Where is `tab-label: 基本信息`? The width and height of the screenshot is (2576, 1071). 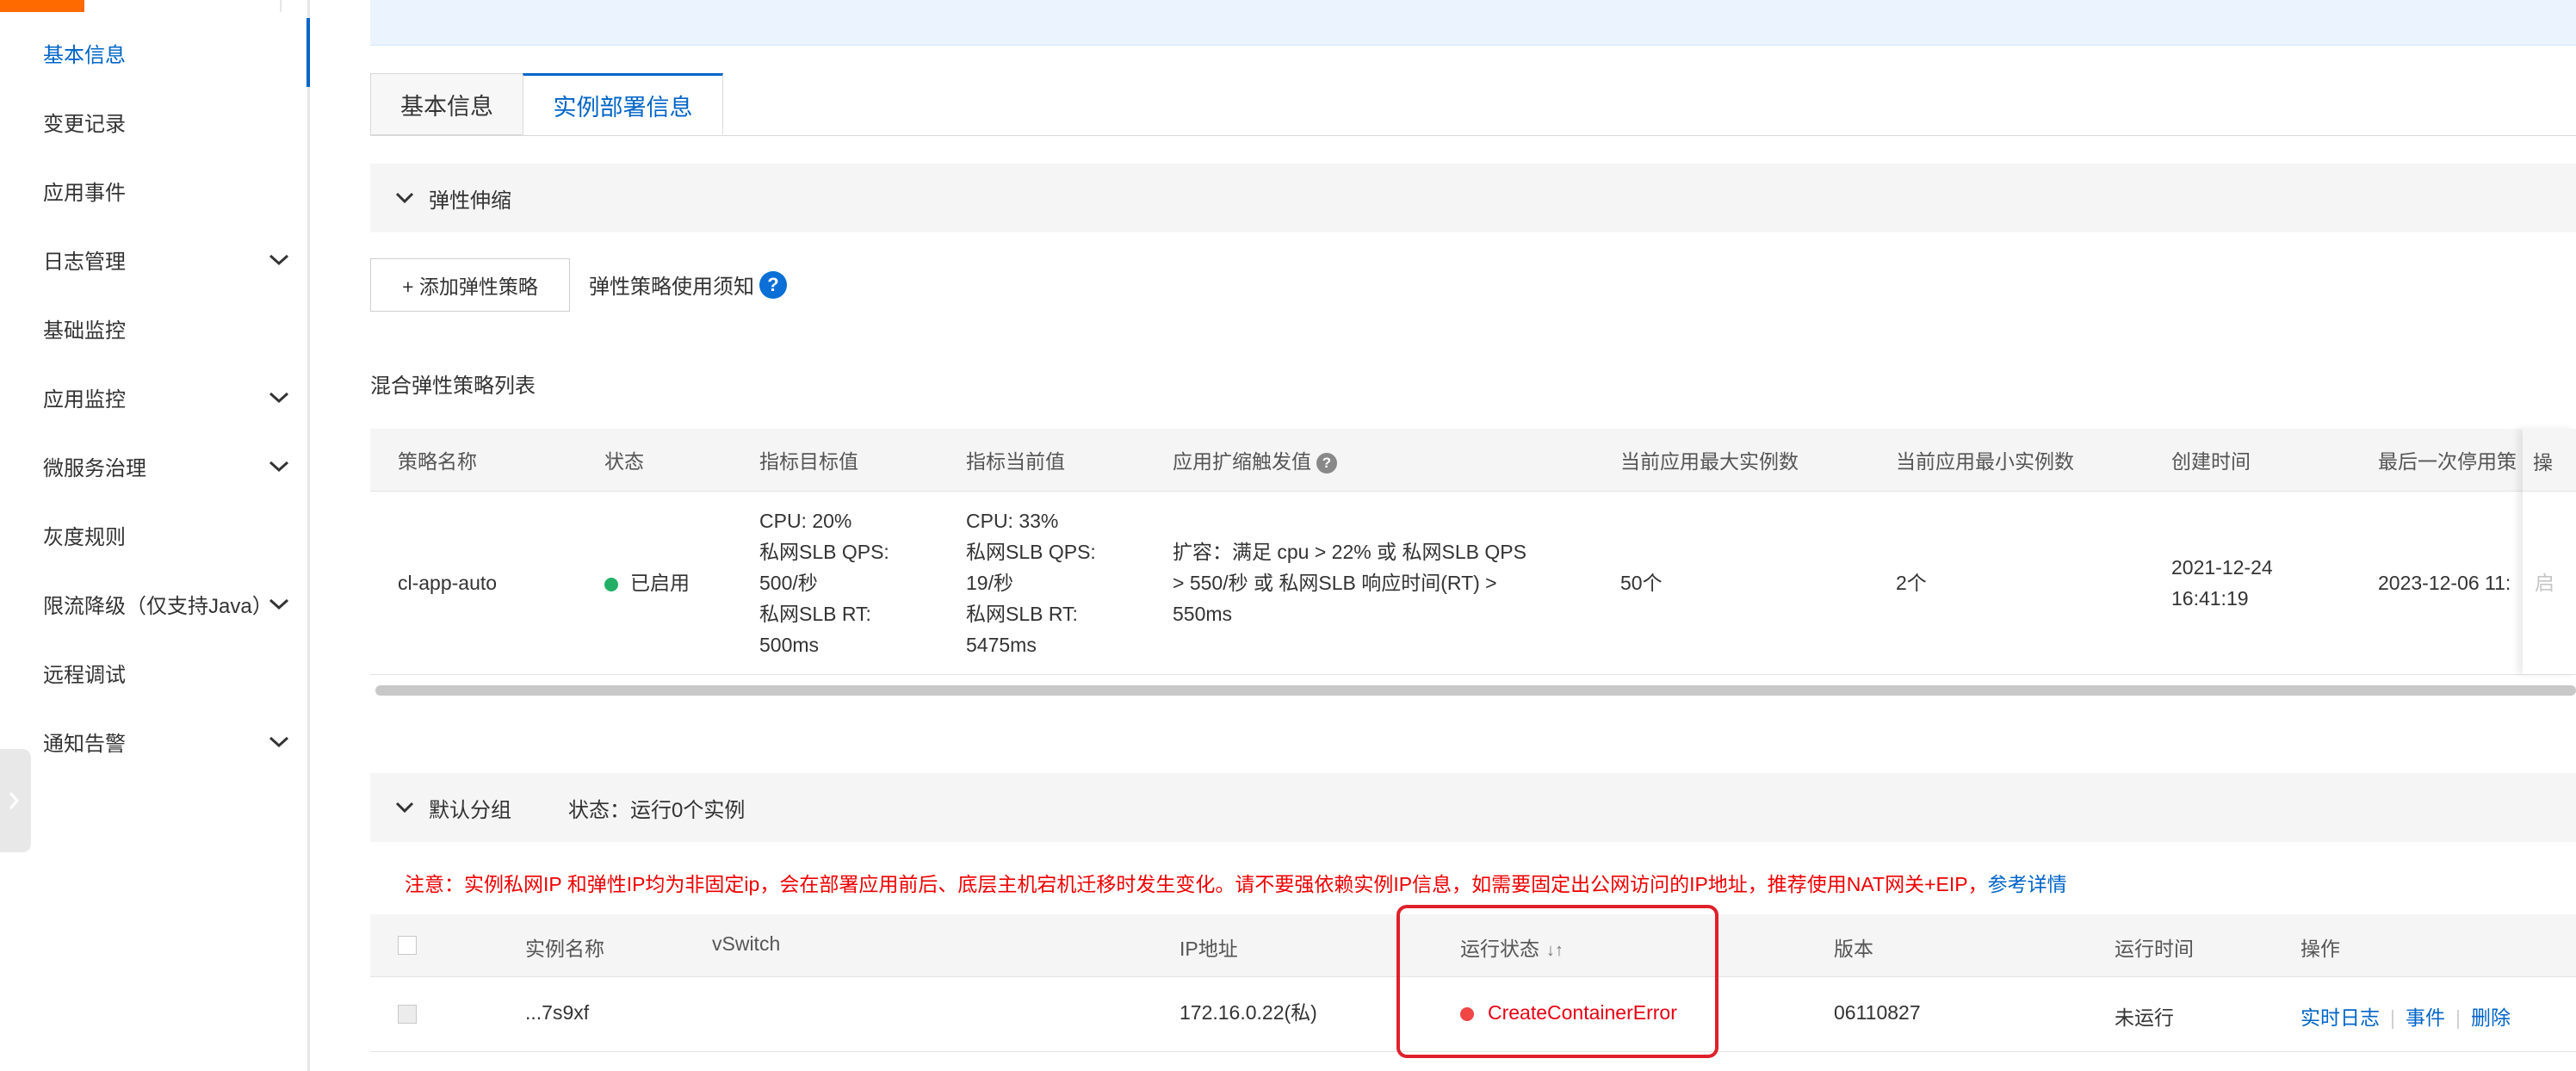 tab-label: 基本信息 is located at coordinates (446, 107).